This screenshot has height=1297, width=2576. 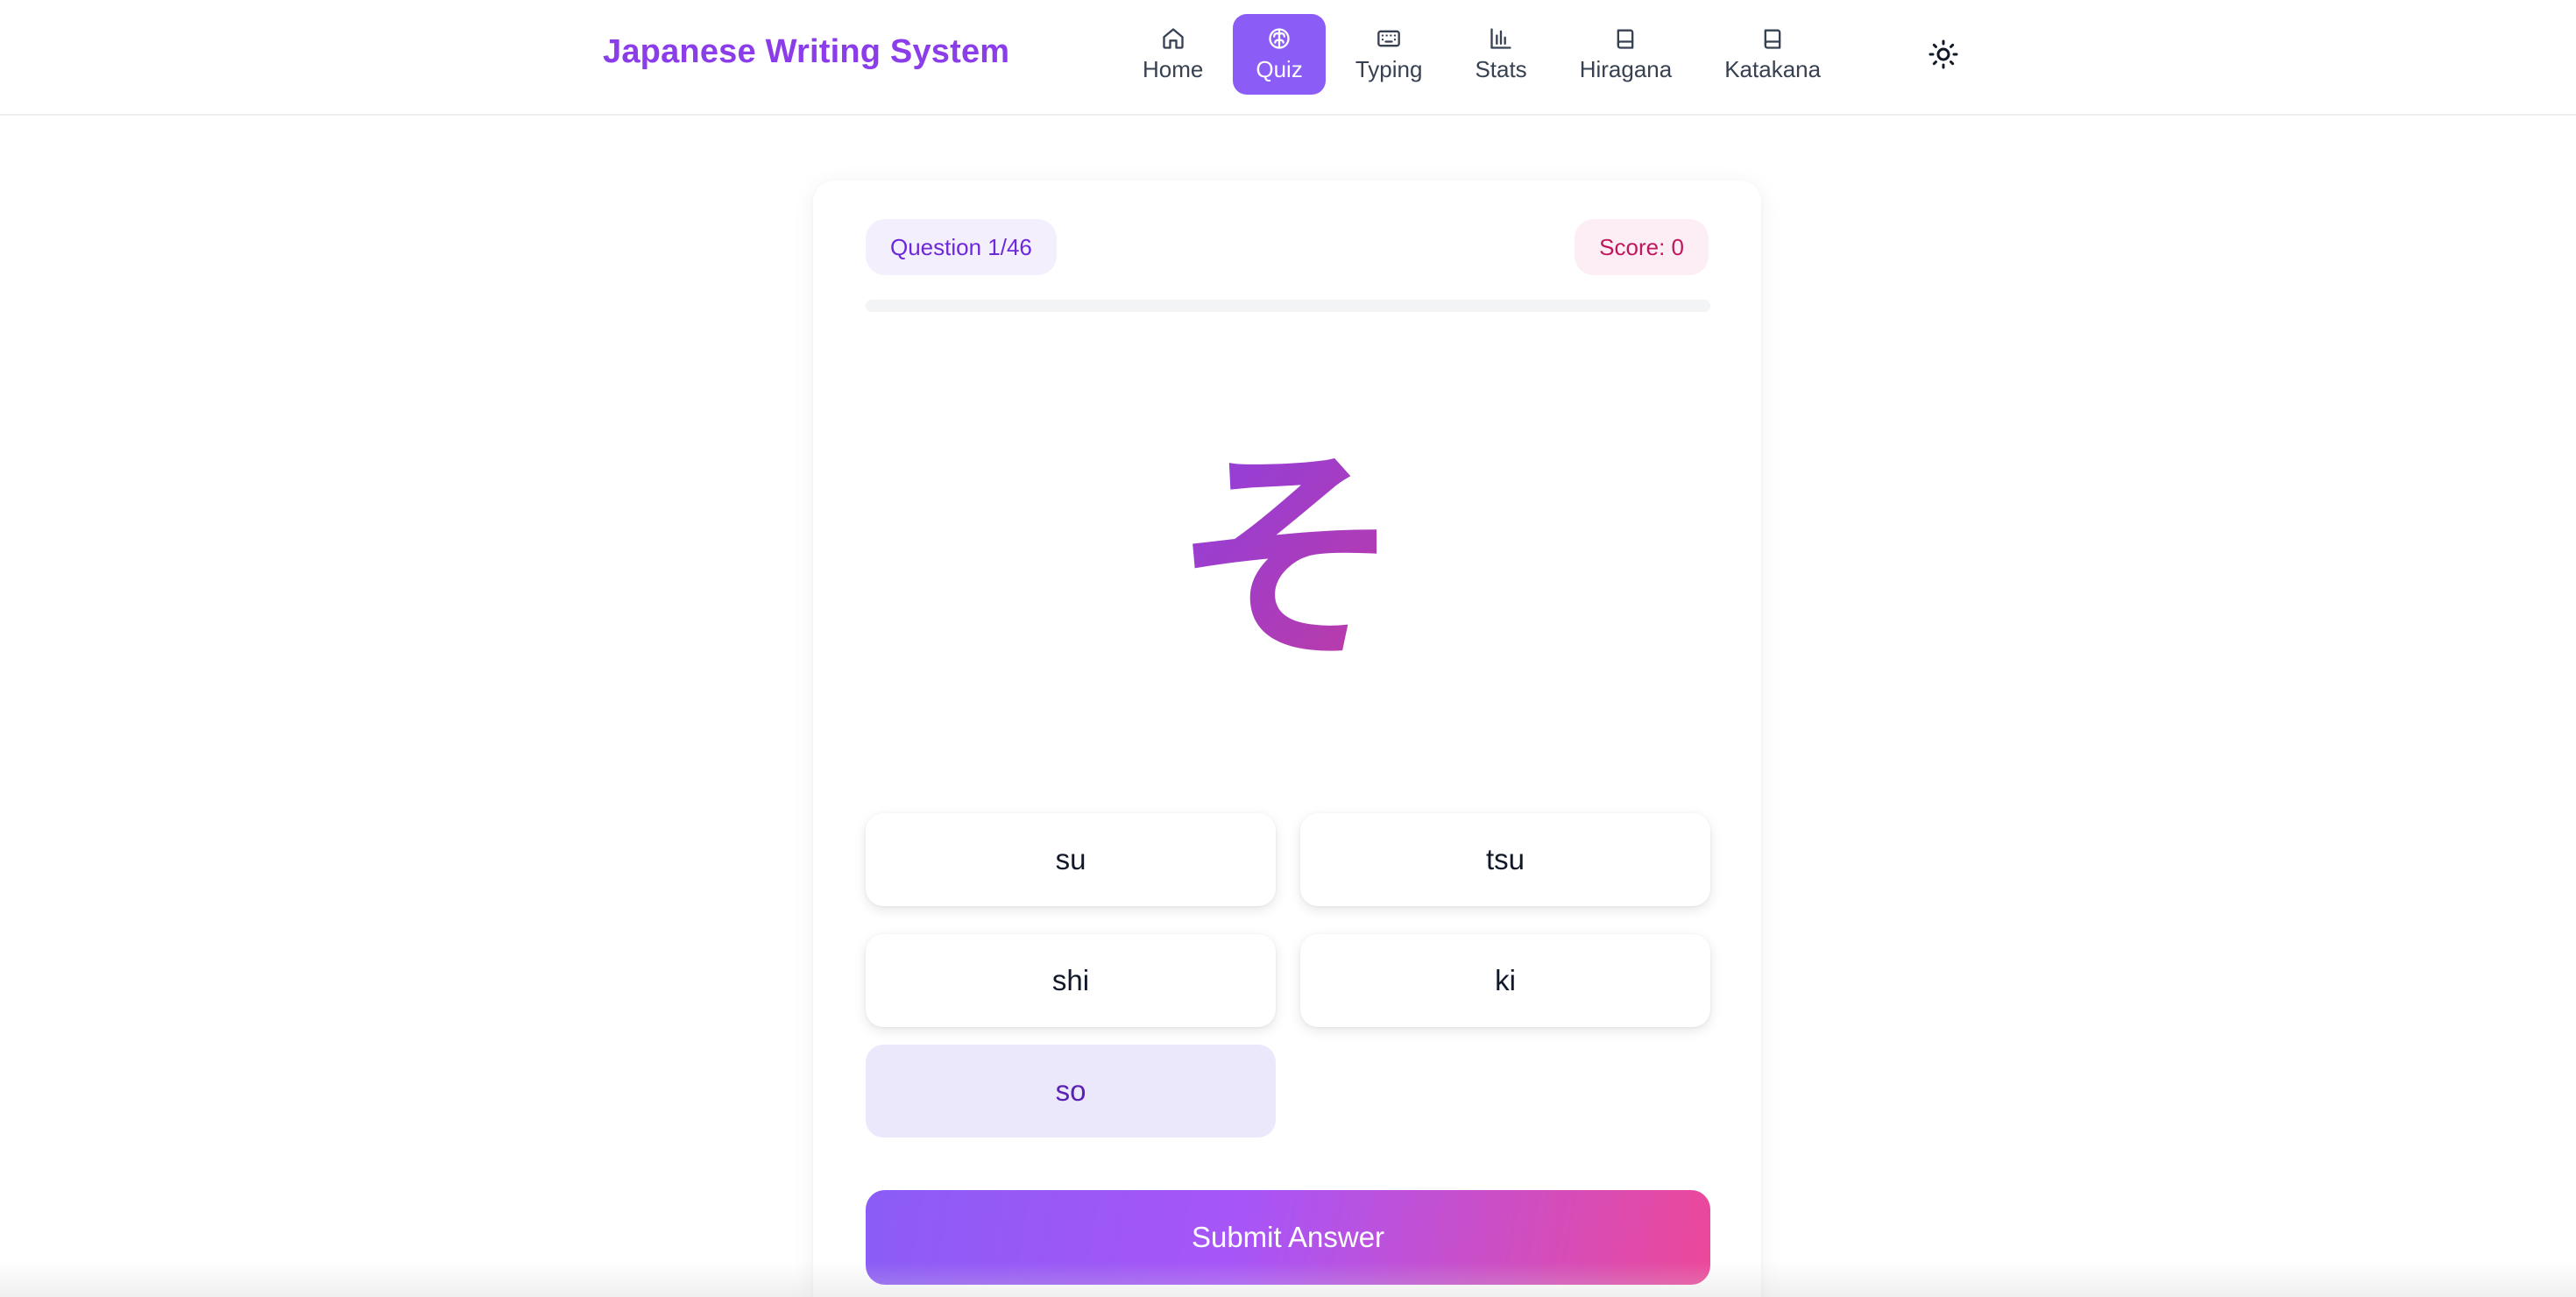 What do you see at coordinates (1505, 981) in the screenshot?
I see `answer-option-ki: ki` at bounding box center [1505, 981].